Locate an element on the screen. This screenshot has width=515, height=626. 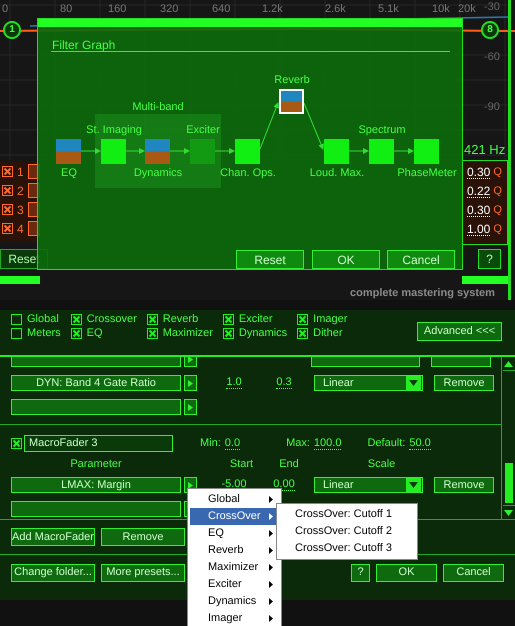
frequency-label: 160 is located at coordinates (117, 9).